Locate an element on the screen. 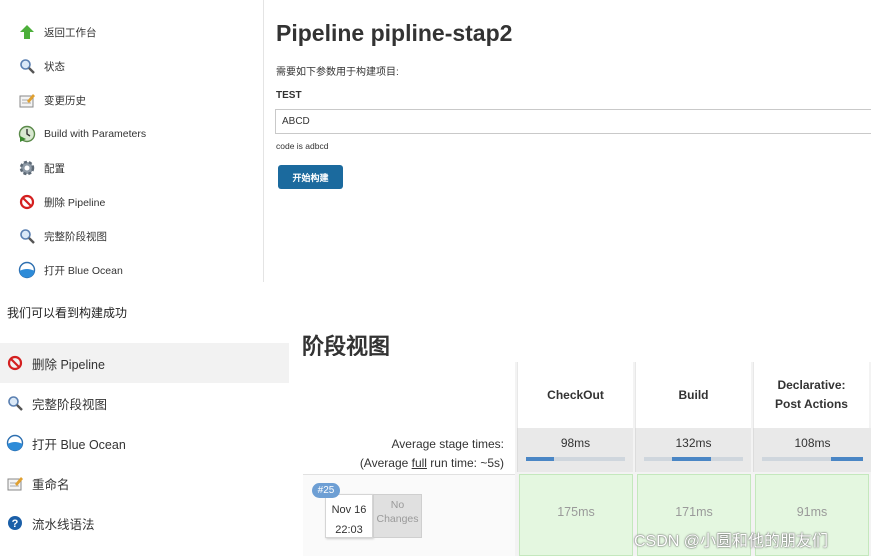 The width and height of the screenshot is (871, 556). stage-header-build: Build is located at coordinates (693, 395).